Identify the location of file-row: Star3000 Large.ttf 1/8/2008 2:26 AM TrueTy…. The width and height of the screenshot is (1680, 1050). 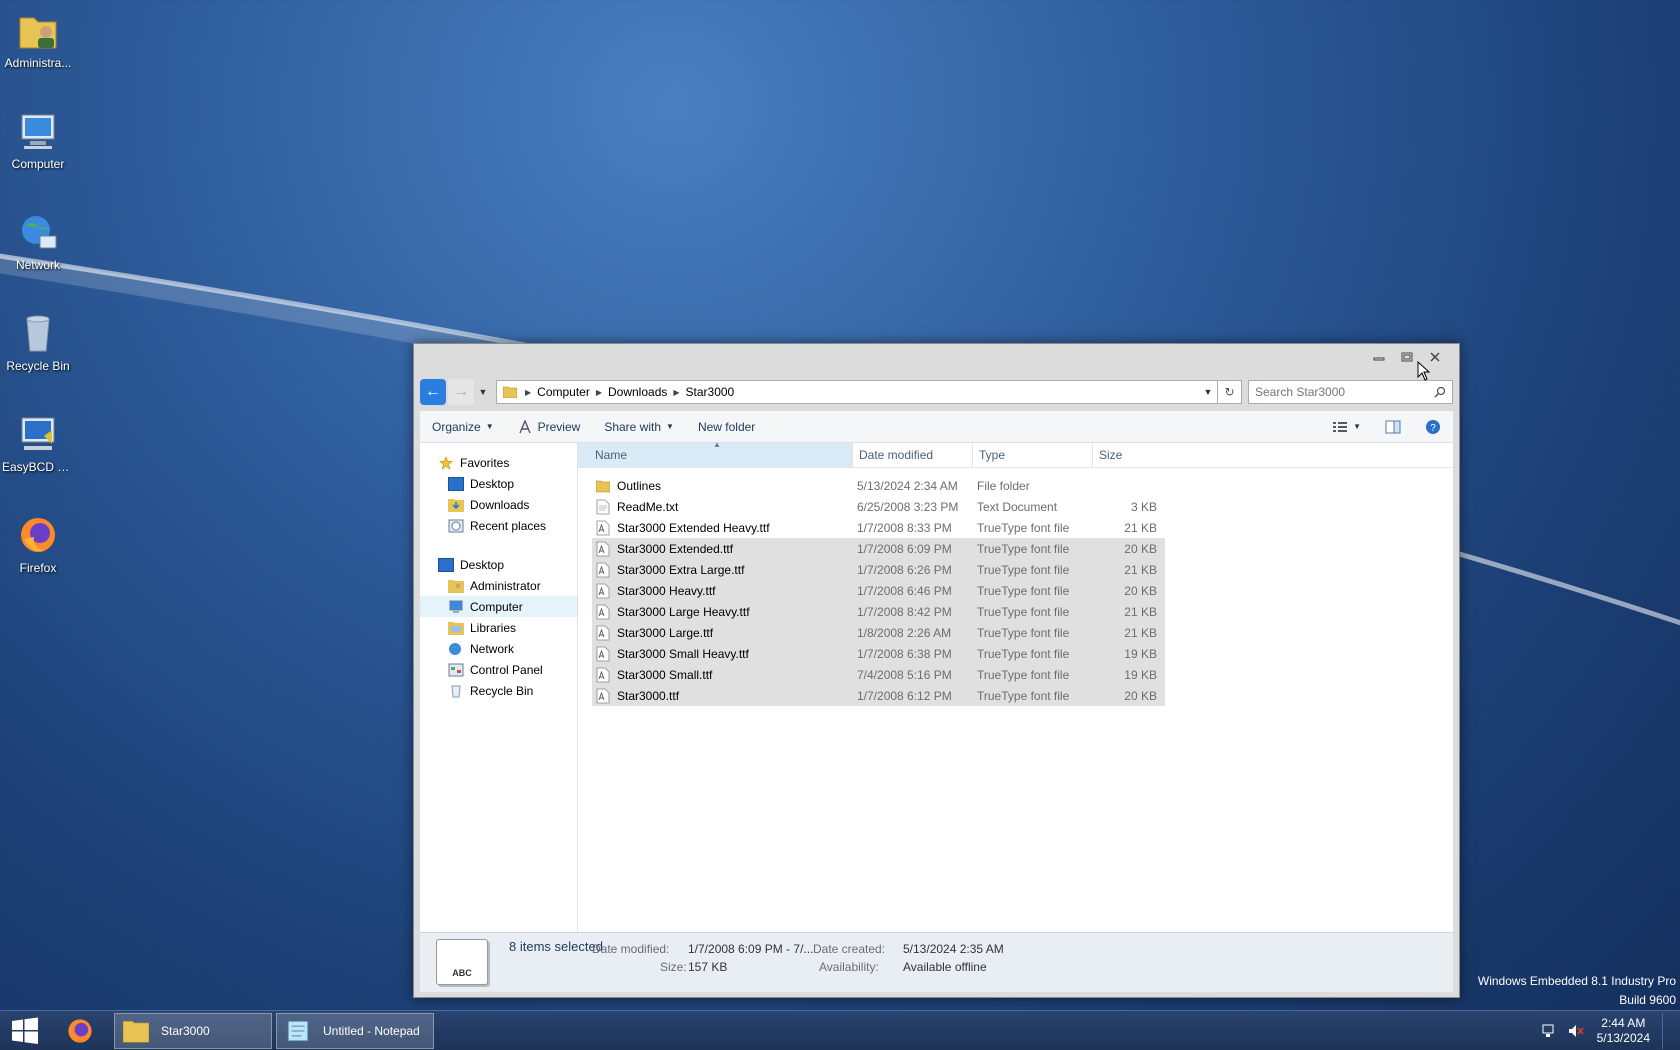
(878, 632).